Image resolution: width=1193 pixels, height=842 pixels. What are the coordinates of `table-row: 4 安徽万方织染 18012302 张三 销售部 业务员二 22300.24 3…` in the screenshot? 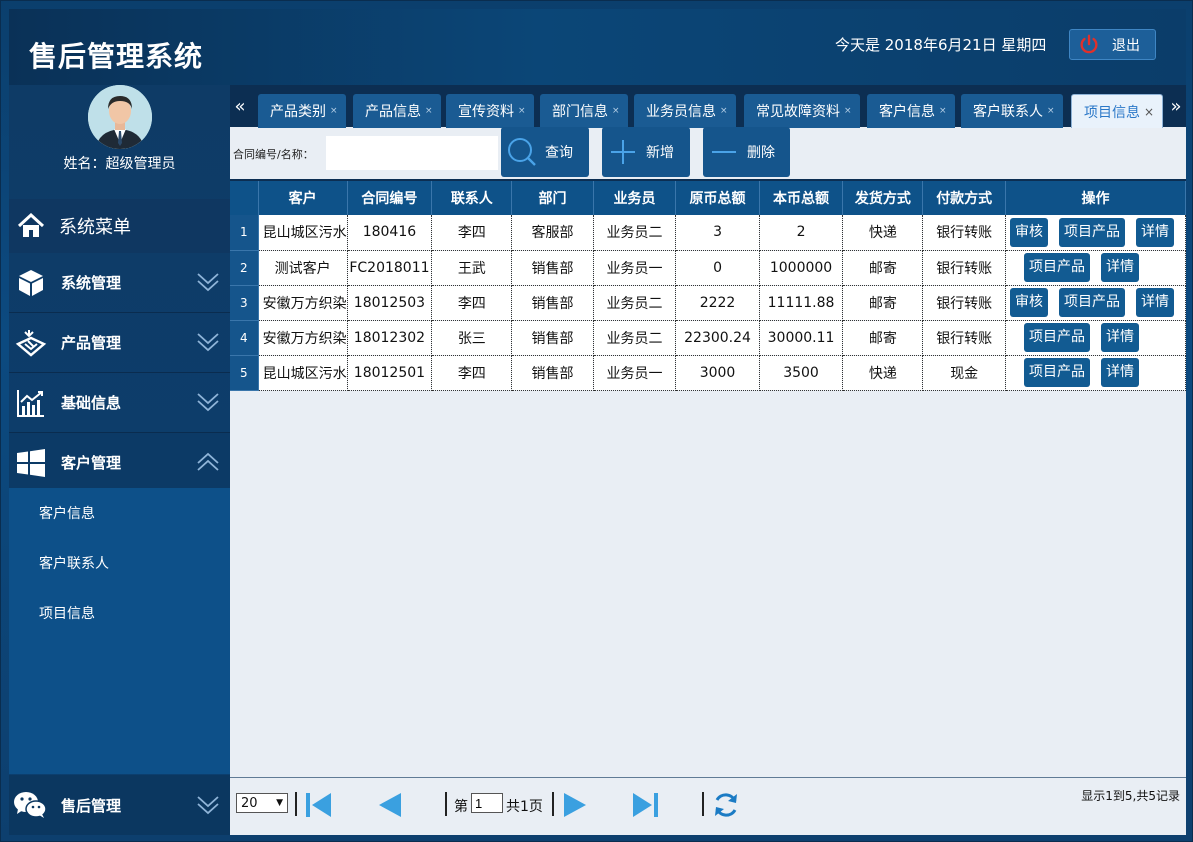 It's located at (708, 338).